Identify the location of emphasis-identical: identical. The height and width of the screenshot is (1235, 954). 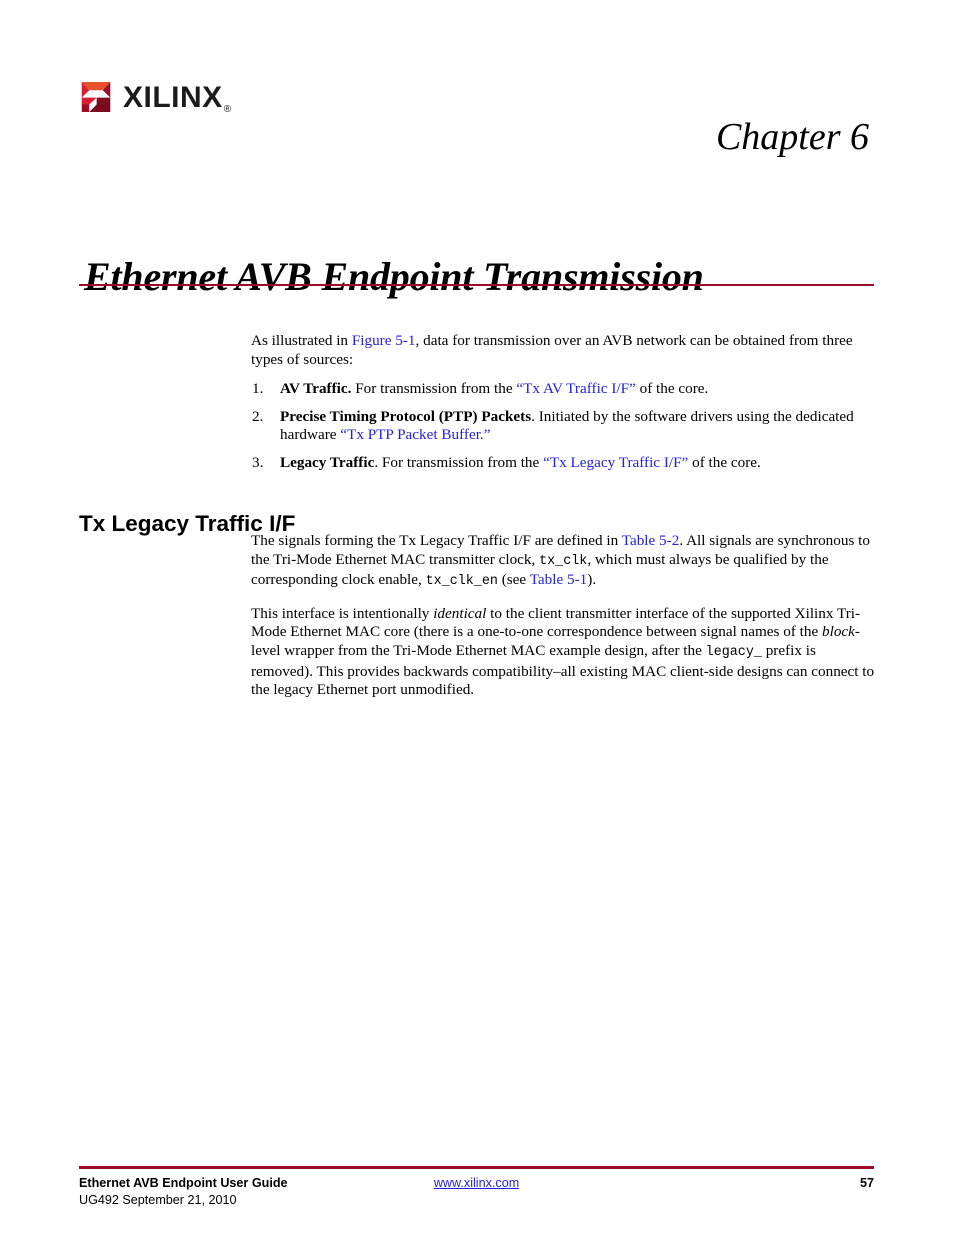
(460, 613).